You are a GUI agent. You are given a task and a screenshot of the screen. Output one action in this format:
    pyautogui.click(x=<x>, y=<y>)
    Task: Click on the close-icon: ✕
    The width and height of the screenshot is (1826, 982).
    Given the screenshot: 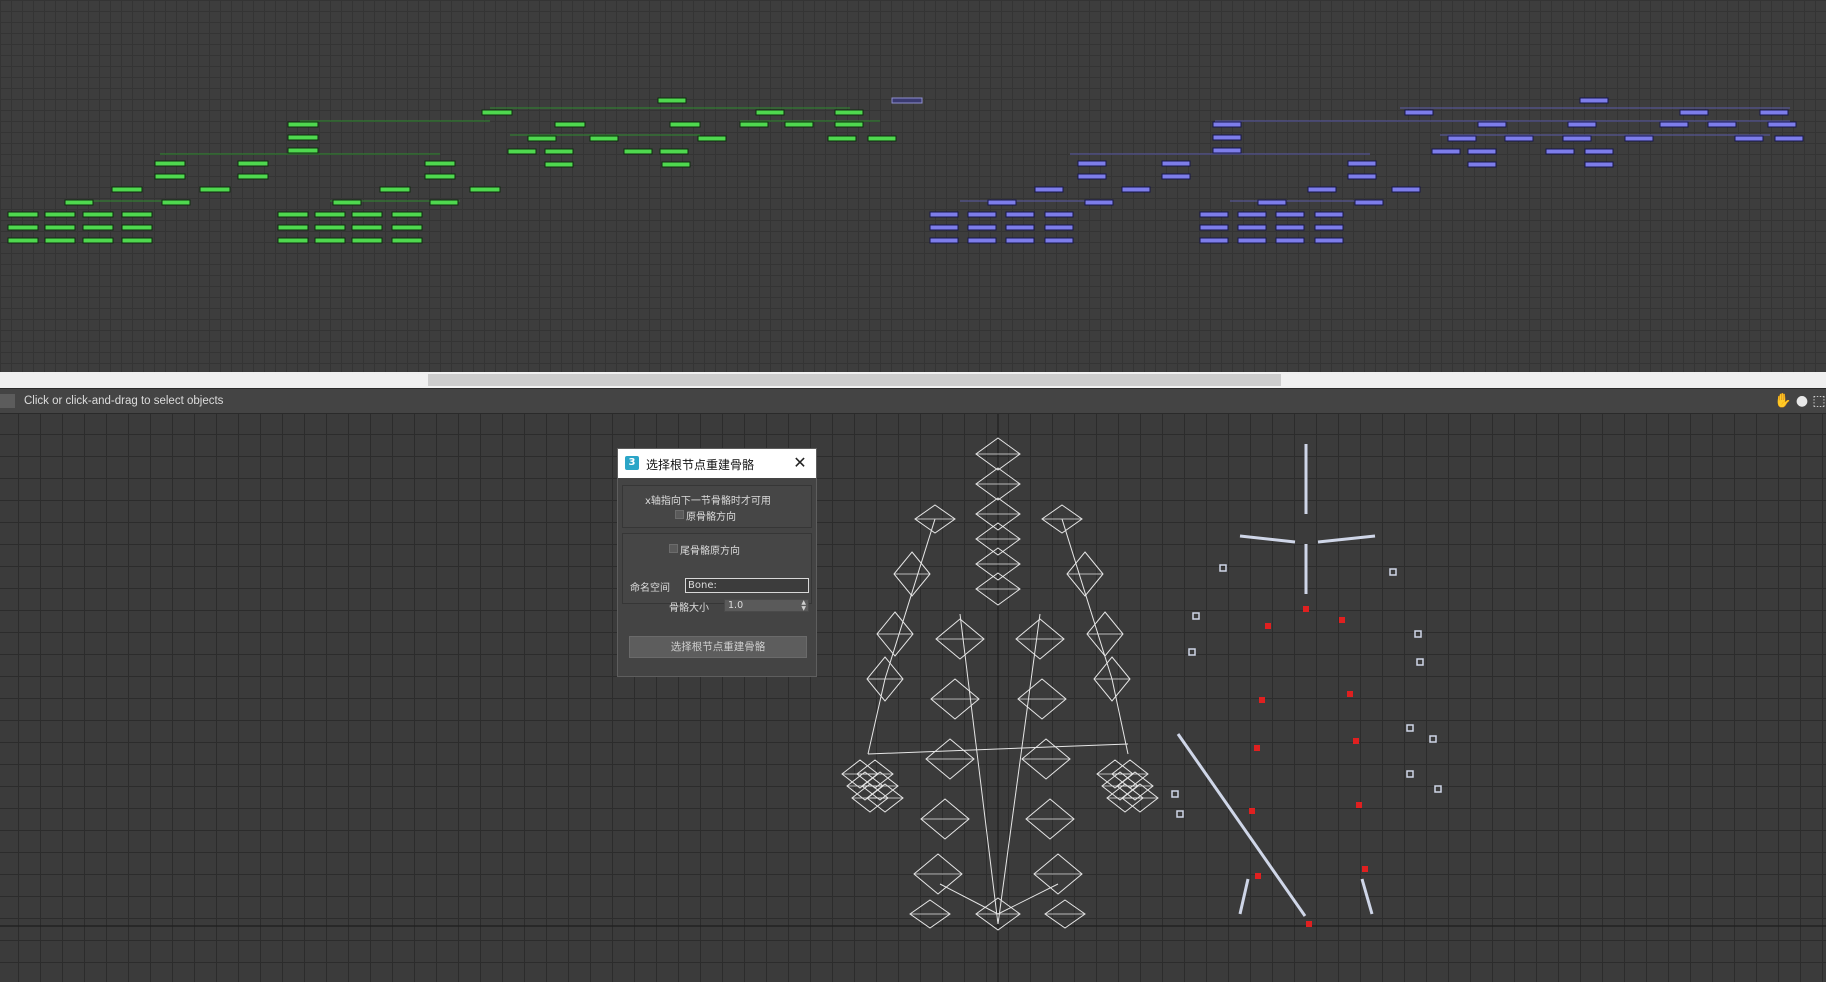 What is the action you would take?
    pyautogui.click(x=800, y=463)
    